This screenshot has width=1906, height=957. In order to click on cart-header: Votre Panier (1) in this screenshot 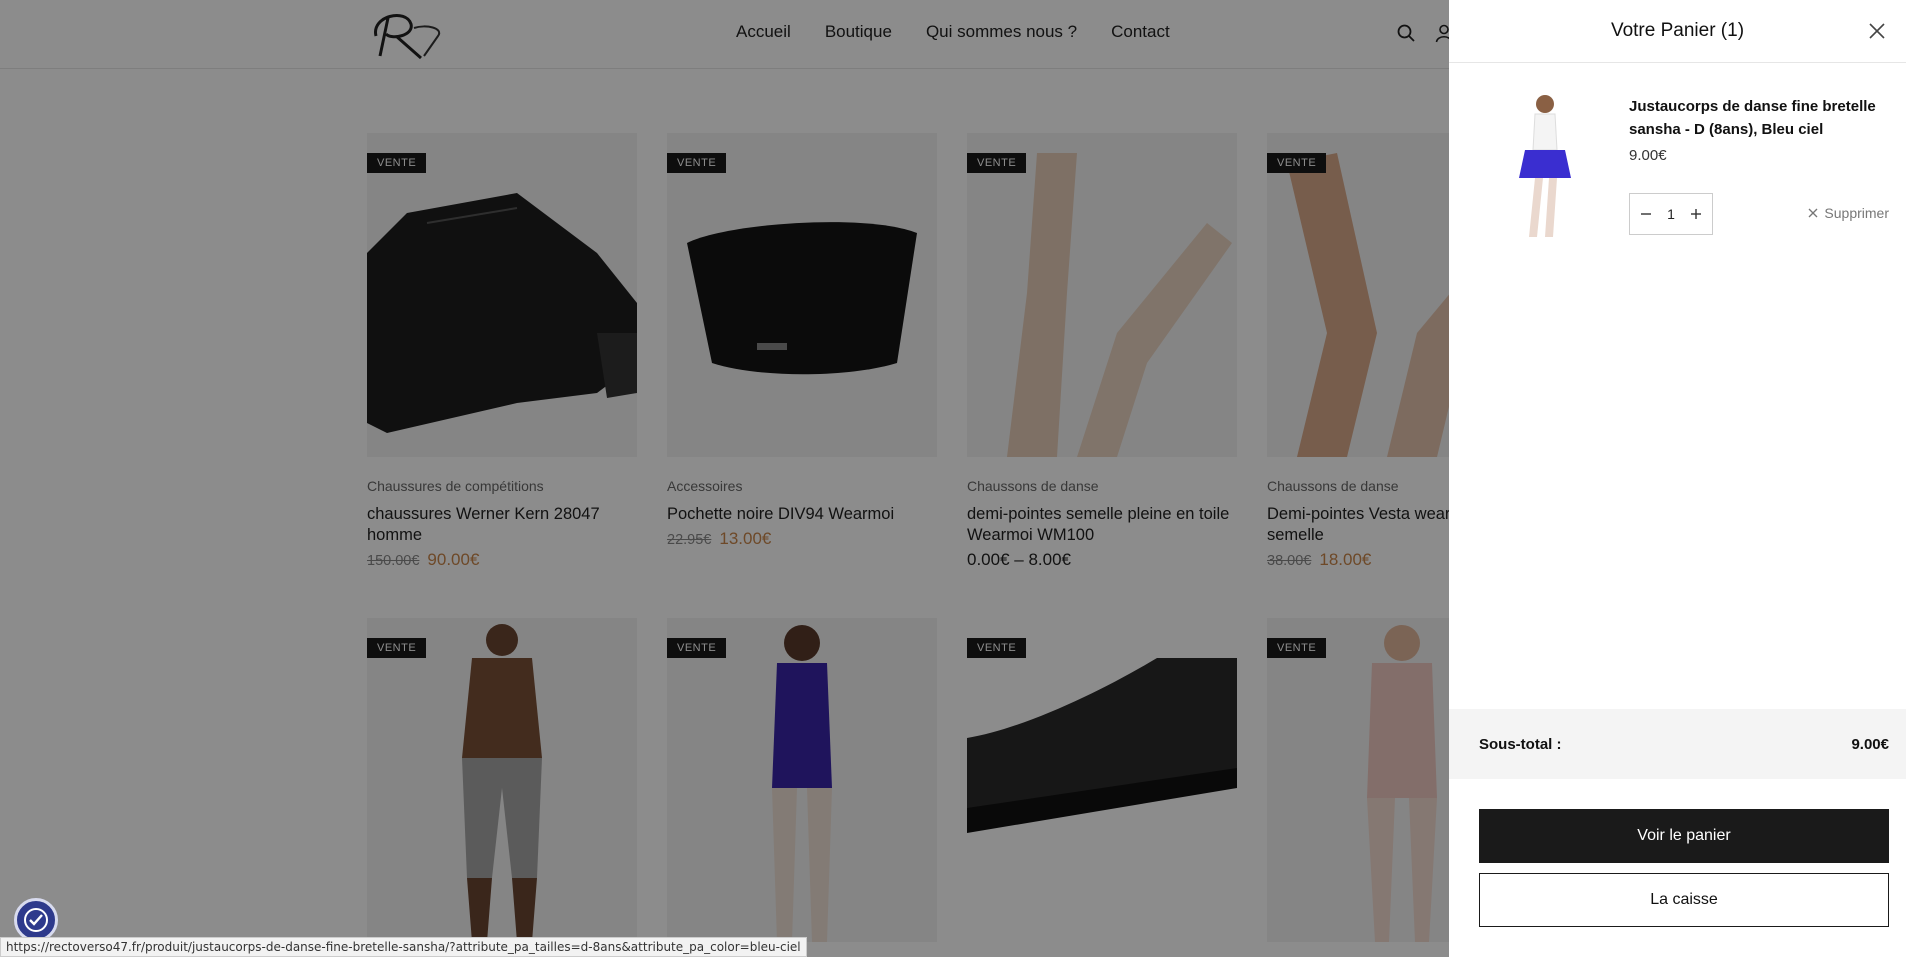, I will do `click(1677, 31)`.